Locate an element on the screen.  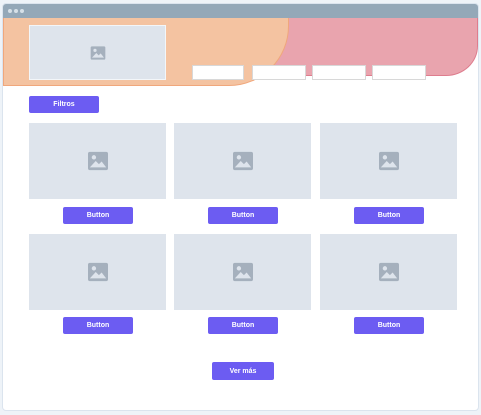
filters-button: Filtros is located at coordinates (64, 104).